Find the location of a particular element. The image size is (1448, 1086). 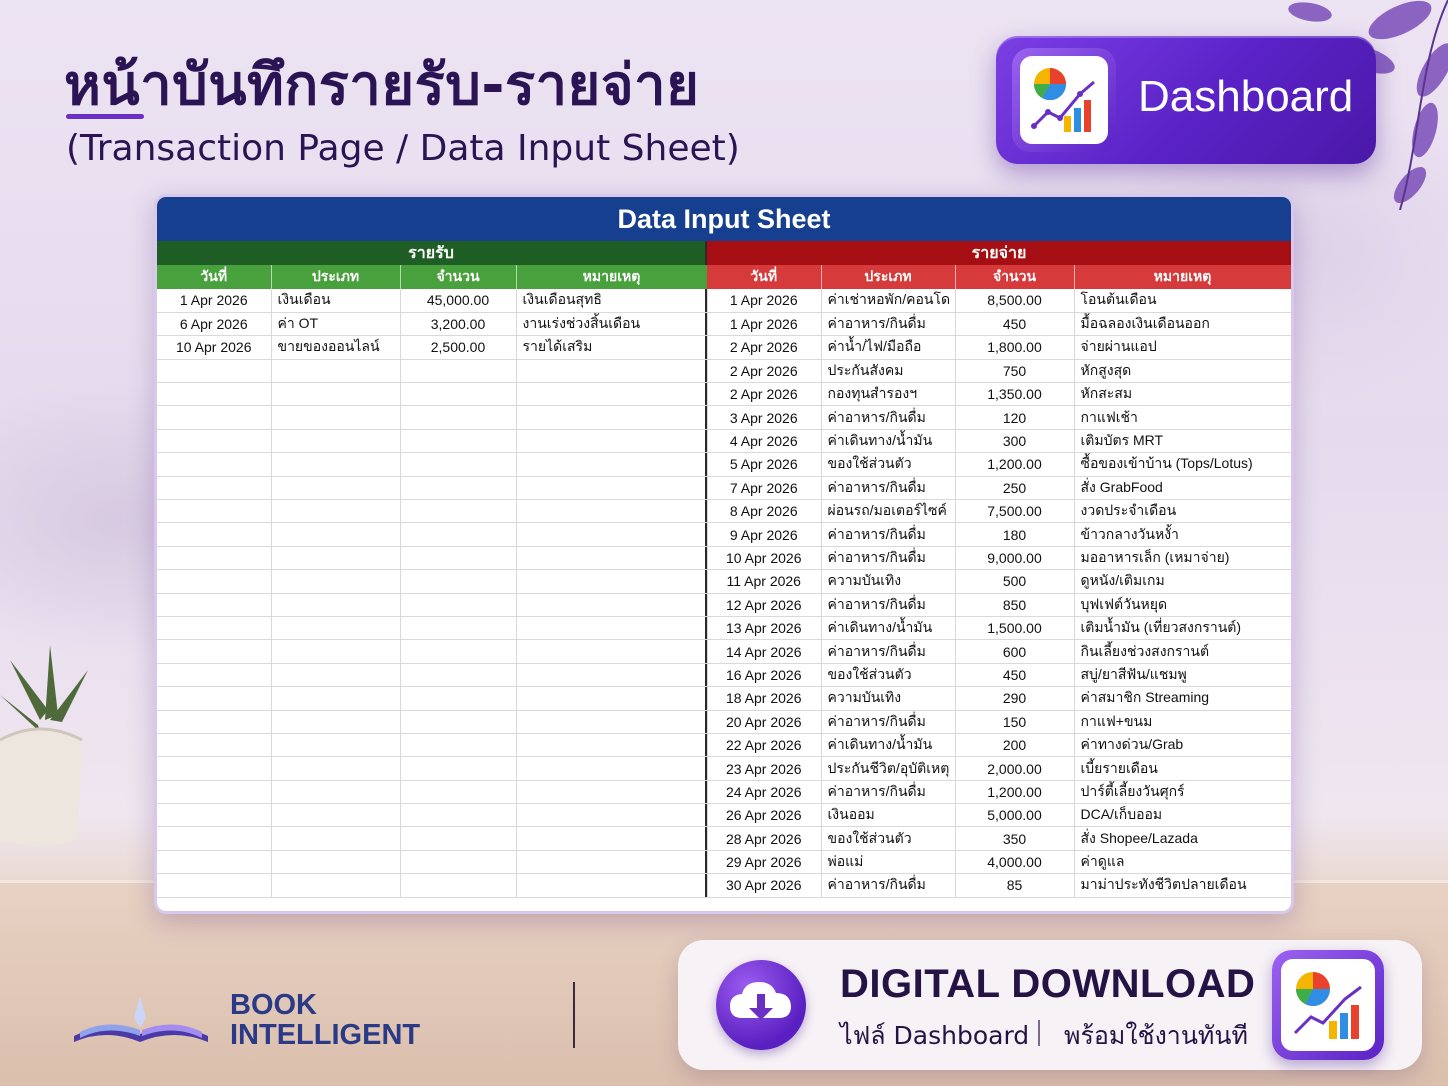

expense-cell-amount: 1,500.00 is located at coordinates (1015, 628).